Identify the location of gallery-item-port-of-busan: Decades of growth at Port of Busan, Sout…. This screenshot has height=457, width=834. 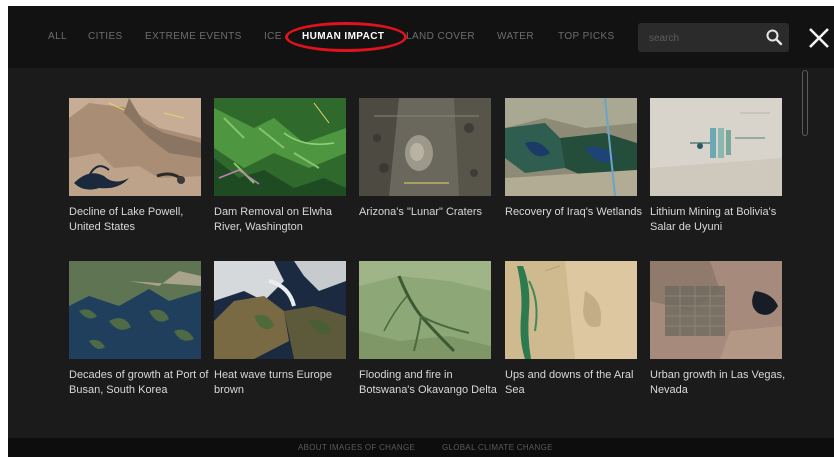
(138, 329).